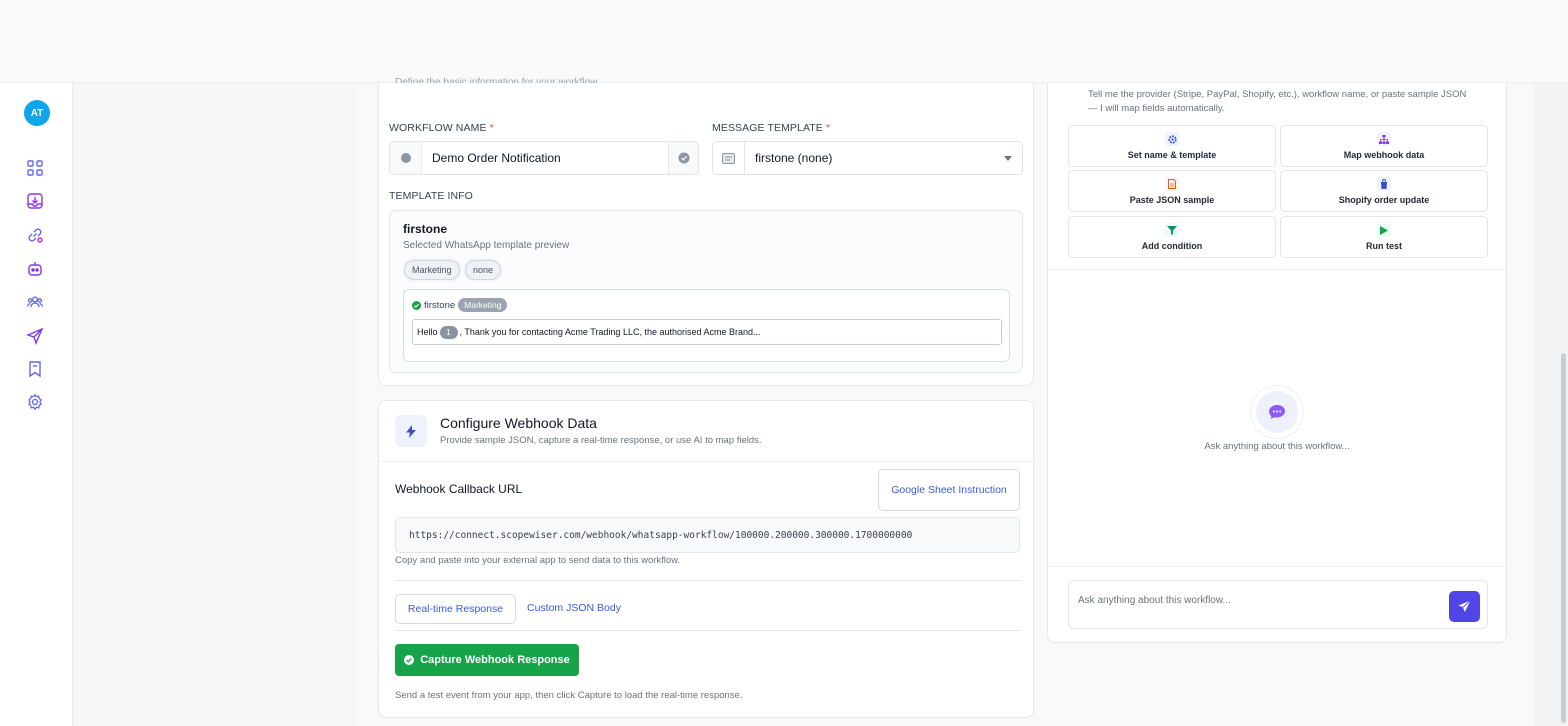 The height and width of the screenshot is (726, 1568). I want to click on workflow-name-label: WORKFLOW NAME *, so click(441, 128).